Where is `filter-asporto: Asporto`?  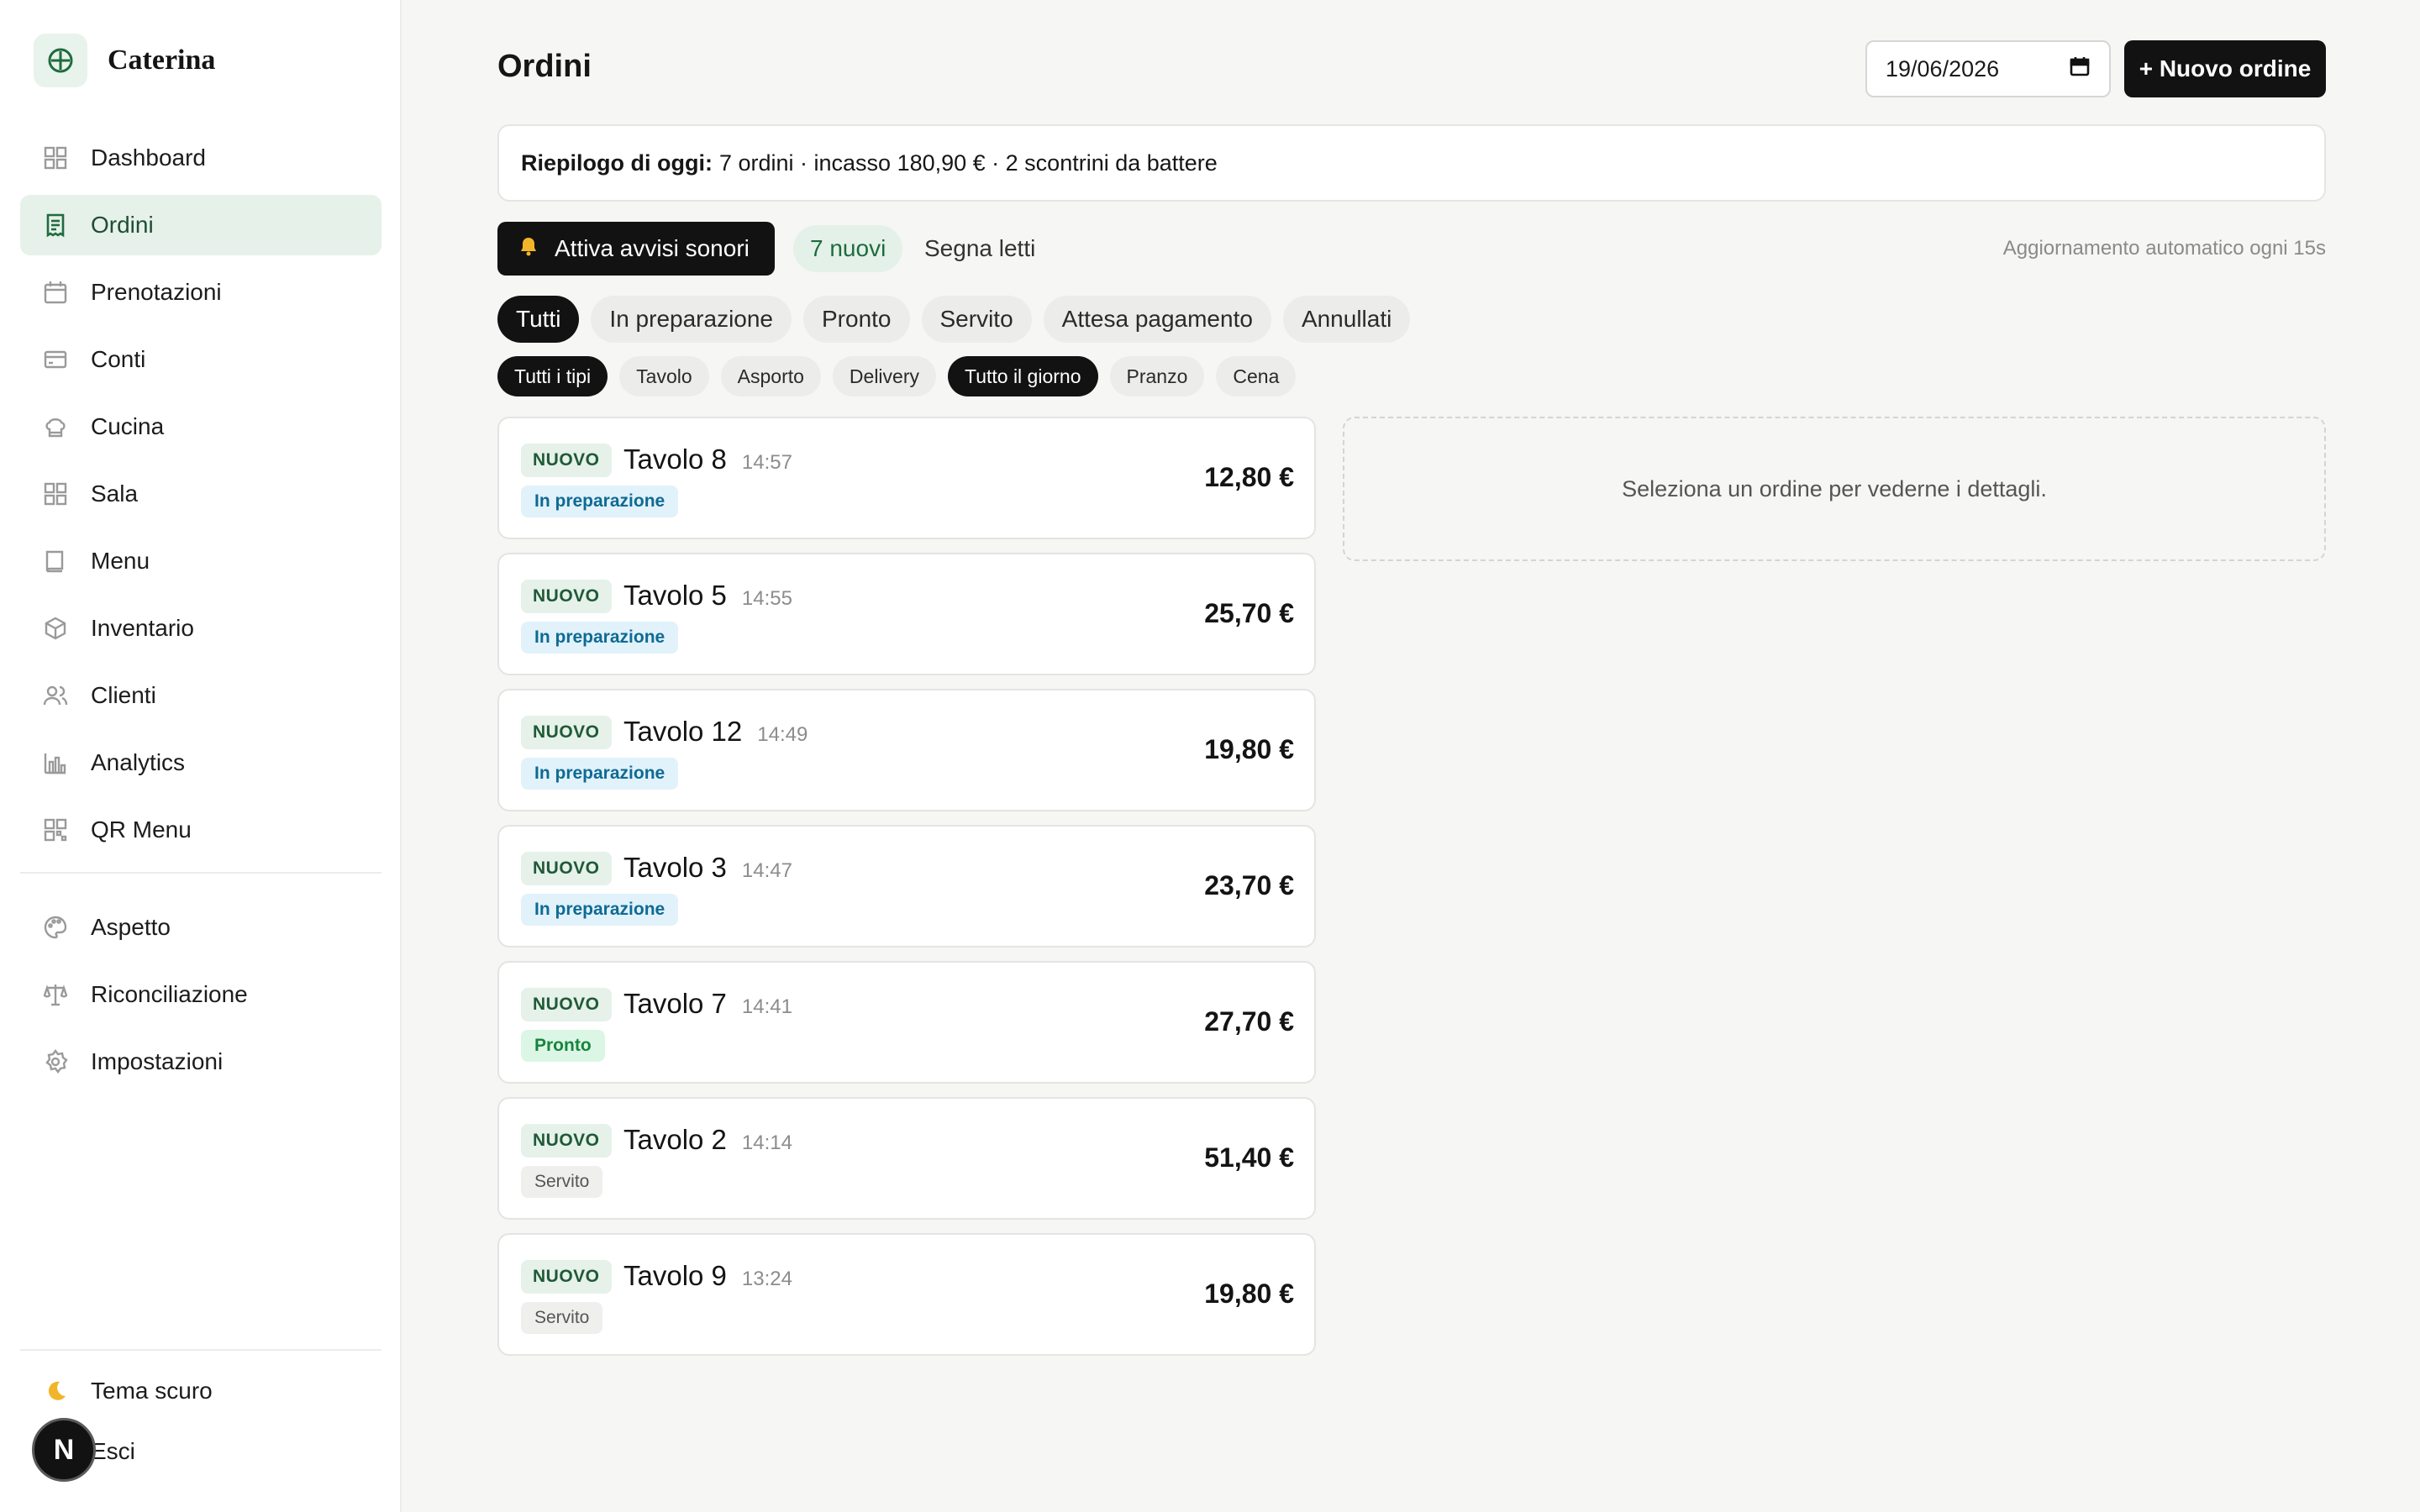
filter-asporto: Asporto is located at coordinates (770, 376).